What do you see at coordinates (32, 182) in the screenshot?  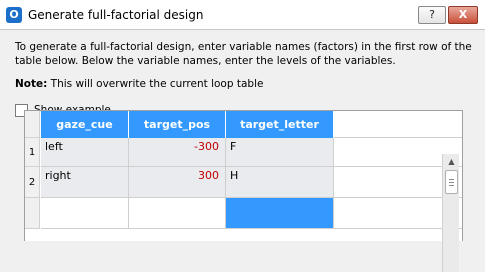 I see `row-number: 2` at bounding box center [32, 182].